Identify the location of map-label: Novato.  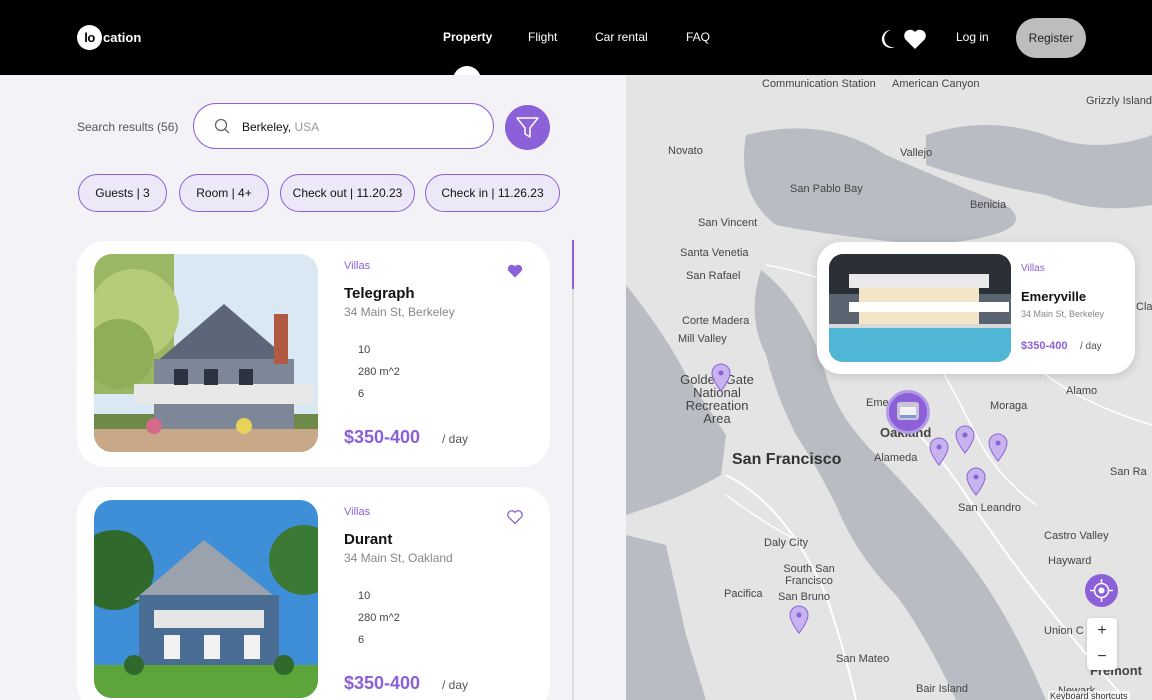
(685, 151).